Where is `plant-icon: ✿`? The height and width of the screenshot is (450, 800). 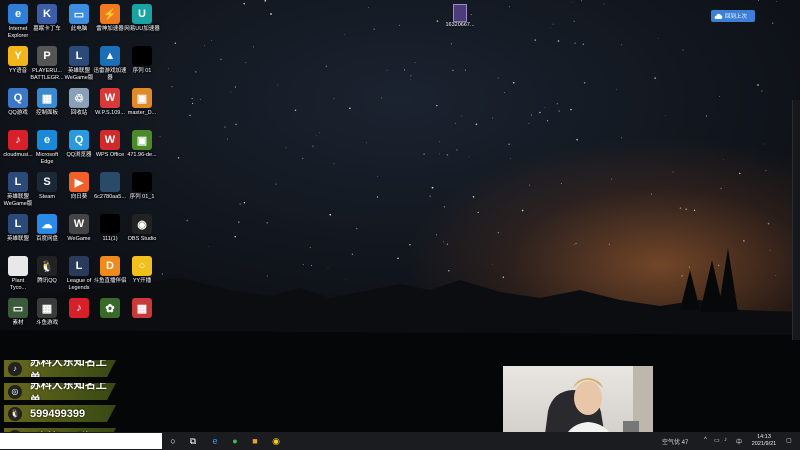
plant-icon: ✿ is located at coordinates (110, 308).